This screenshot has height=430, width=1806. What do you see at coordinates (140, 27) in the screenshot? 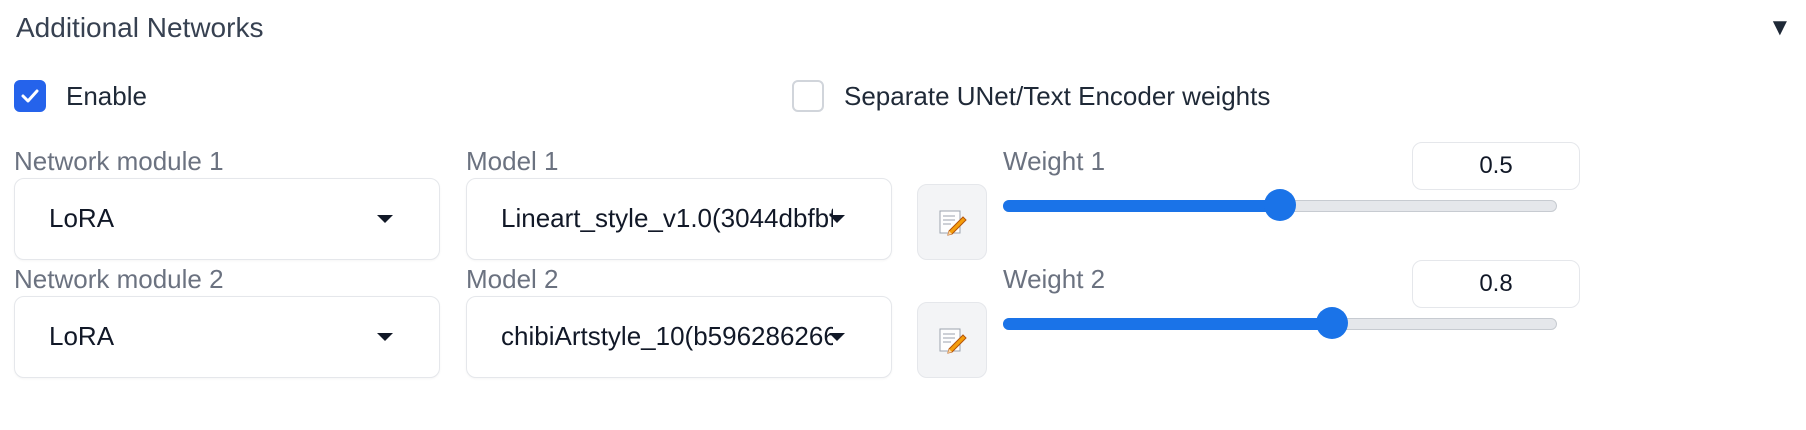
I see `panel-title: Additional Networks` at bounding box center [140, 27].